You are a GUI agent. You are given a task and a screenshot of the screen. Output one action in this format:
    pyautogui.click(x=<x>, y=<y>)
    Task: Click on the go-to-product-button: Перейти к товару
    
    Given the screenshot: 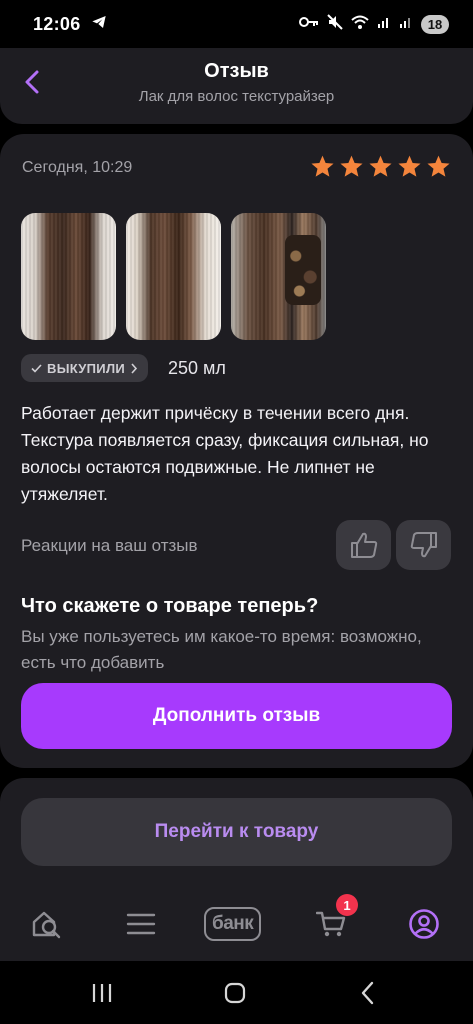 What is the action you would take?
    pyautogui.click(x=236, y=832)
    